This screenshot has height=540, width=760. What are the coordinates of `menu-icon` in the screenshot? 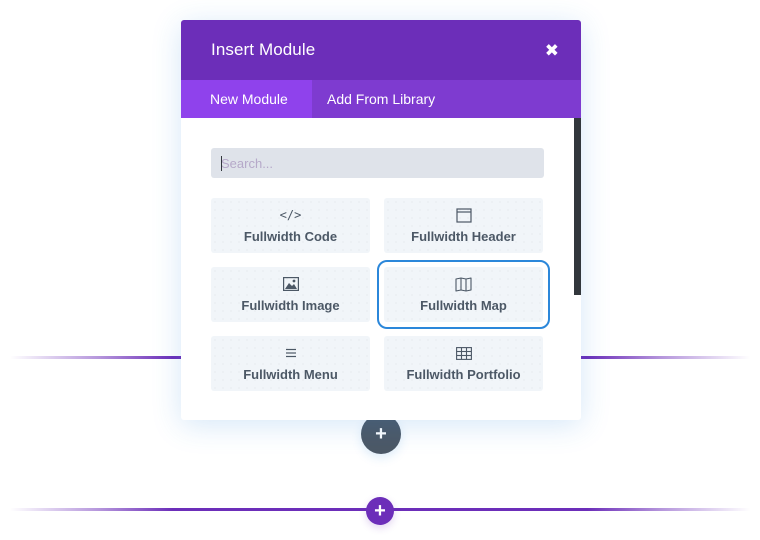 It's located at (291, 353).